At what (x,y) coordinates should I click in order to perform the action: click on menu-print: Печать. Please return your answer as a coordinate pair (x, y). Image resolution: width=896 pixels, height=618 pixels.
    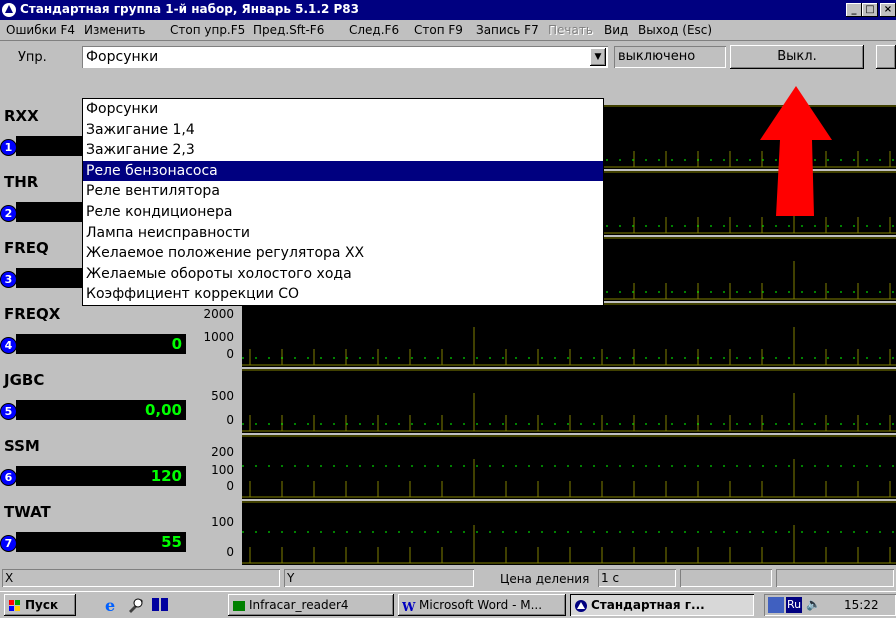
    Looking at the image, I should click on (570, 30).